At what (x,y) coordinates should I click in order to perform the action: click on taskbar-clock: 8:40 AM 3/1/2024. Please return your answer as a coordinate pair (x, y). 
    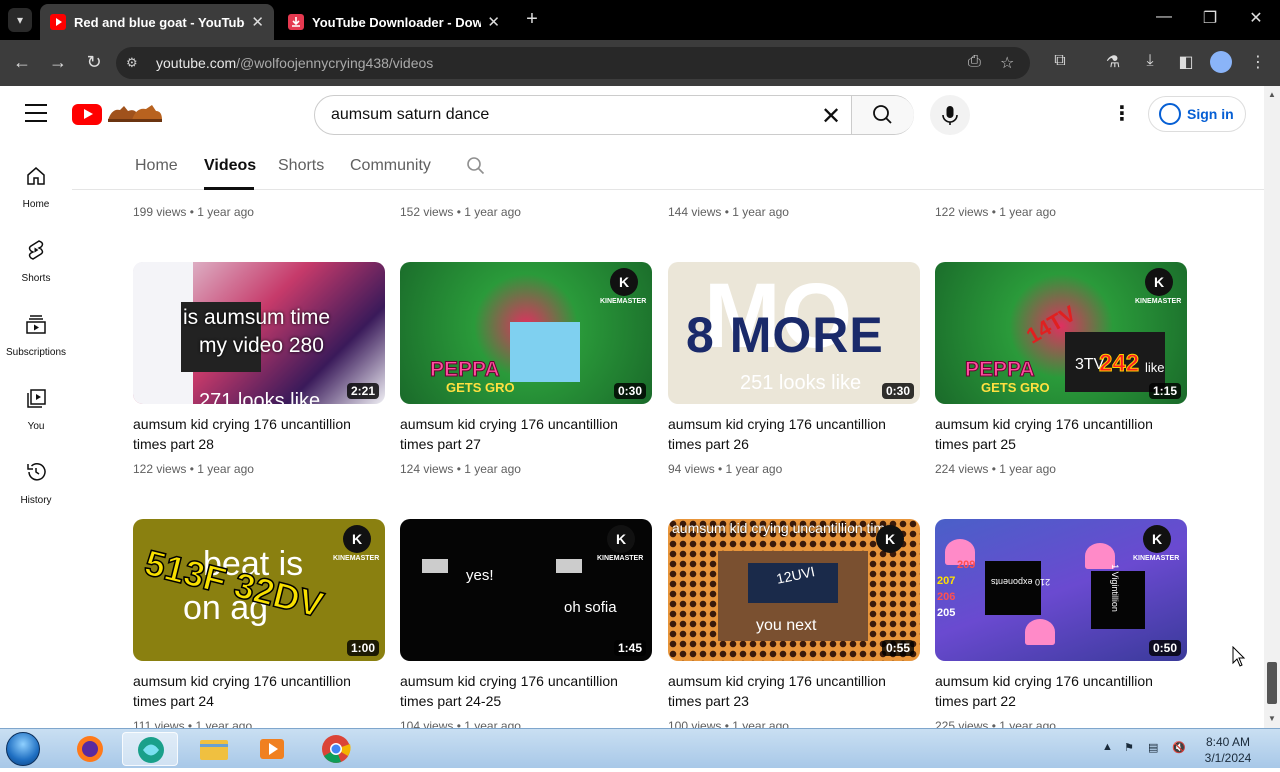
    Looking at the image, I should click on (1228, 750).